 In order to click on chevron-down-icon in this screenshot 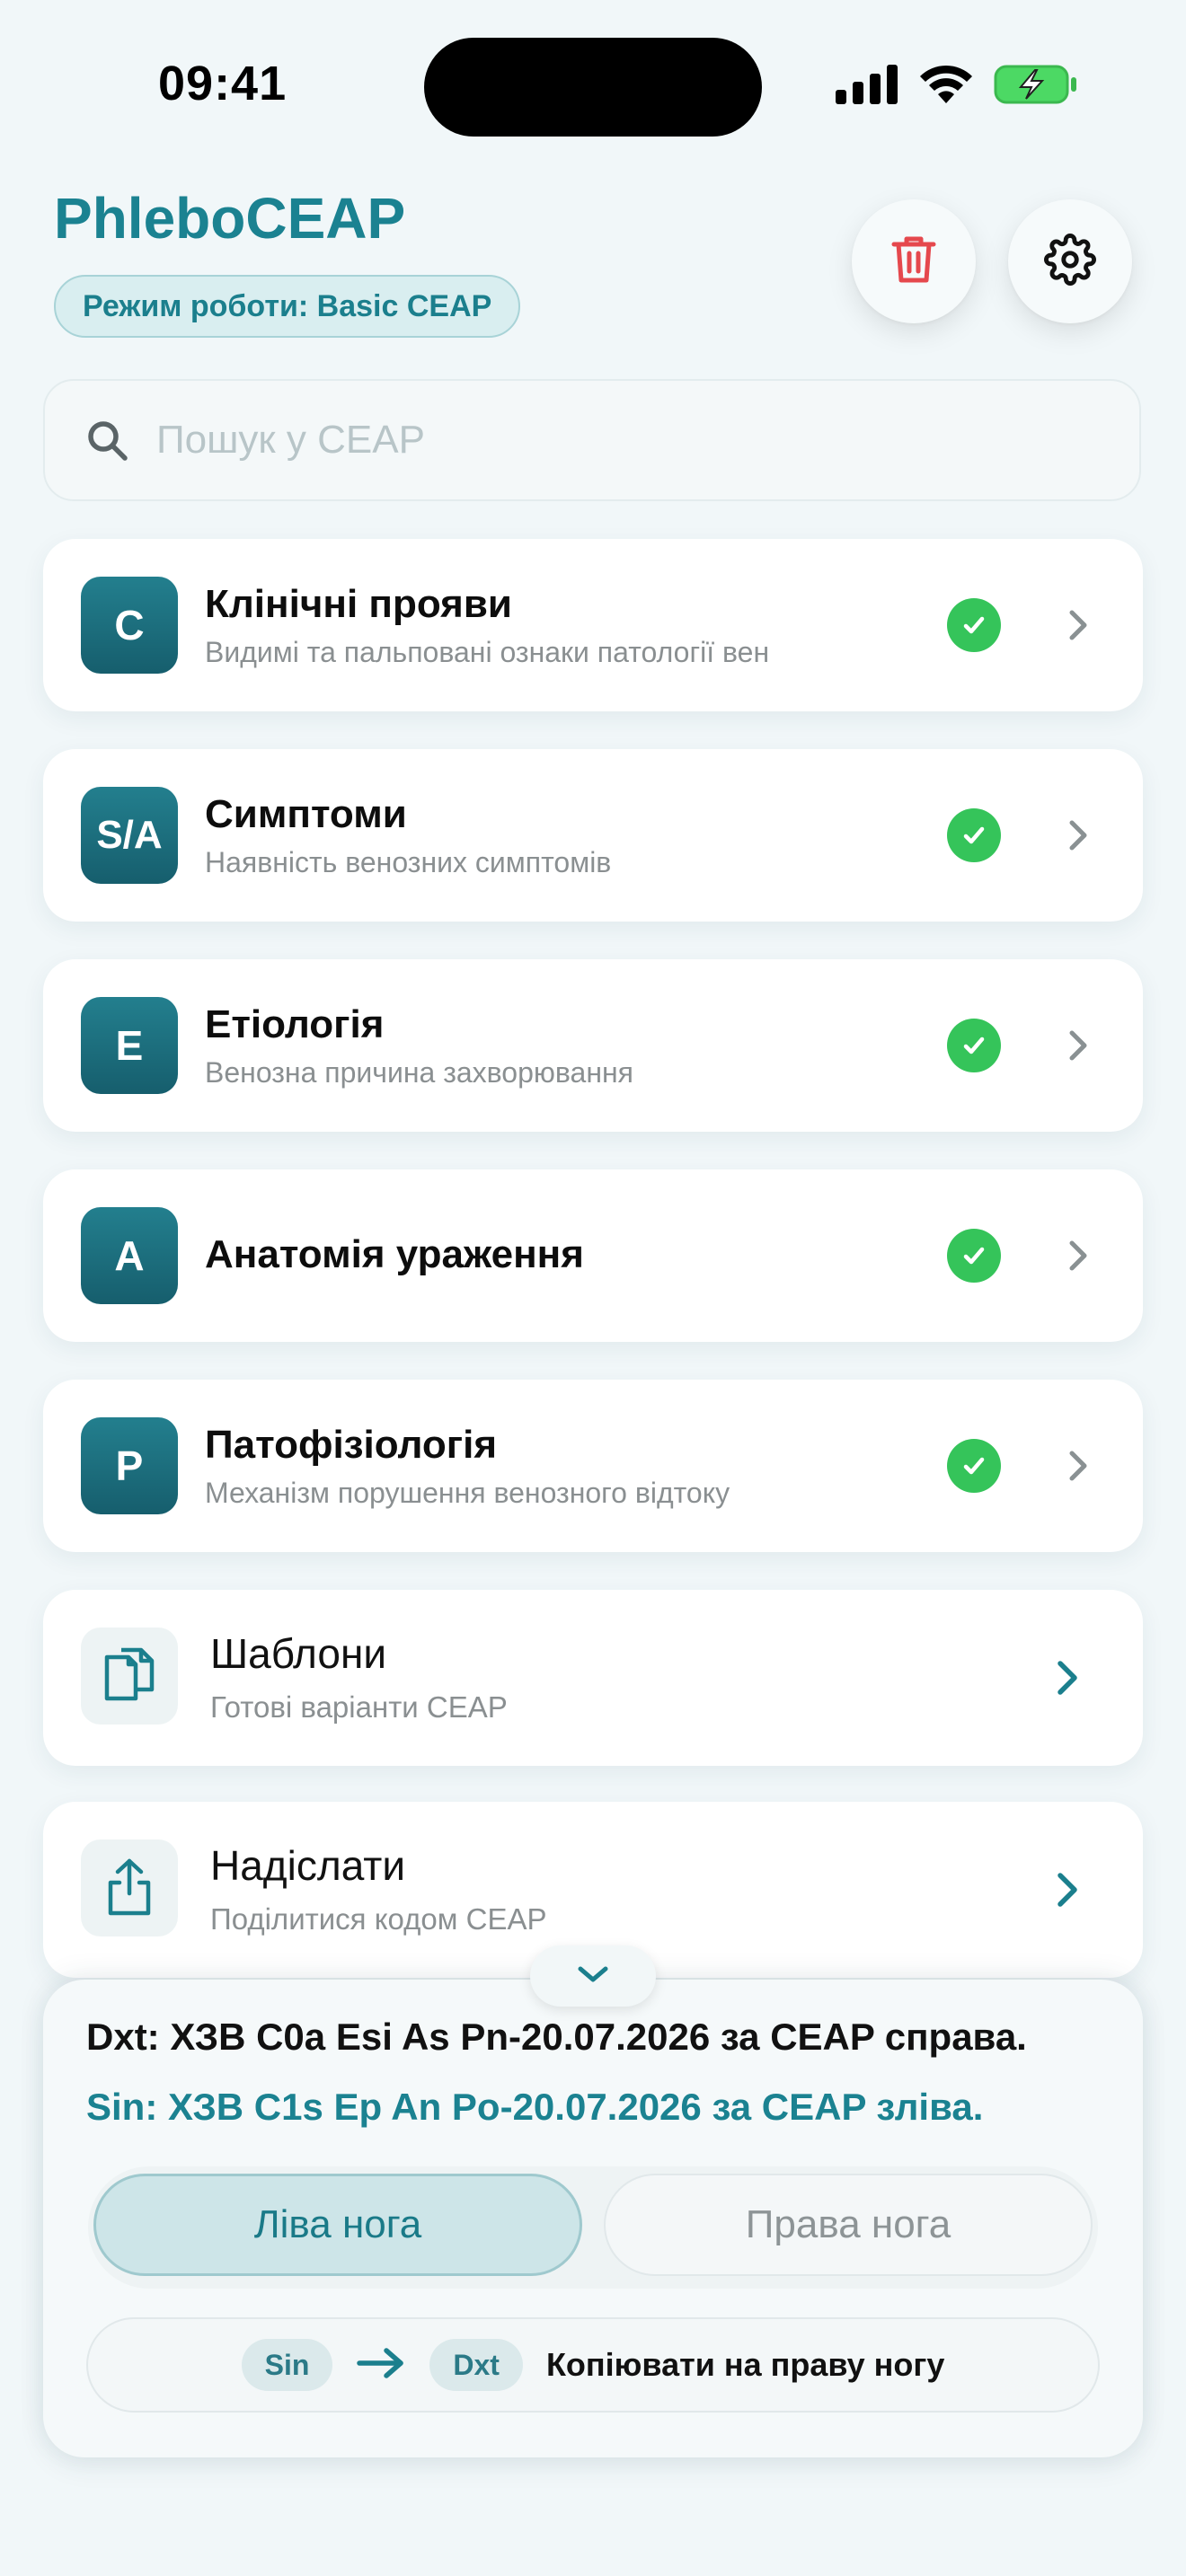, I will do `click(593, 1976)`.